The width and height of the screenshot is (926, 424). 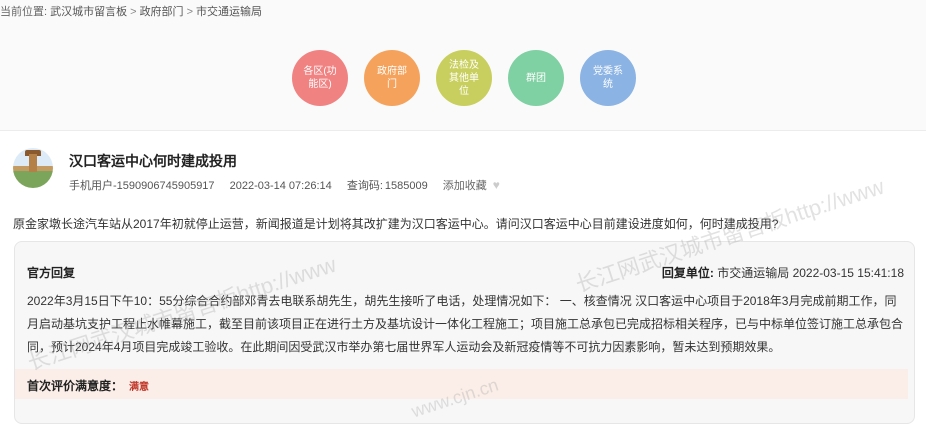 I want to click on reply-unit: 市交通运输局, so click(x=753, y=273).